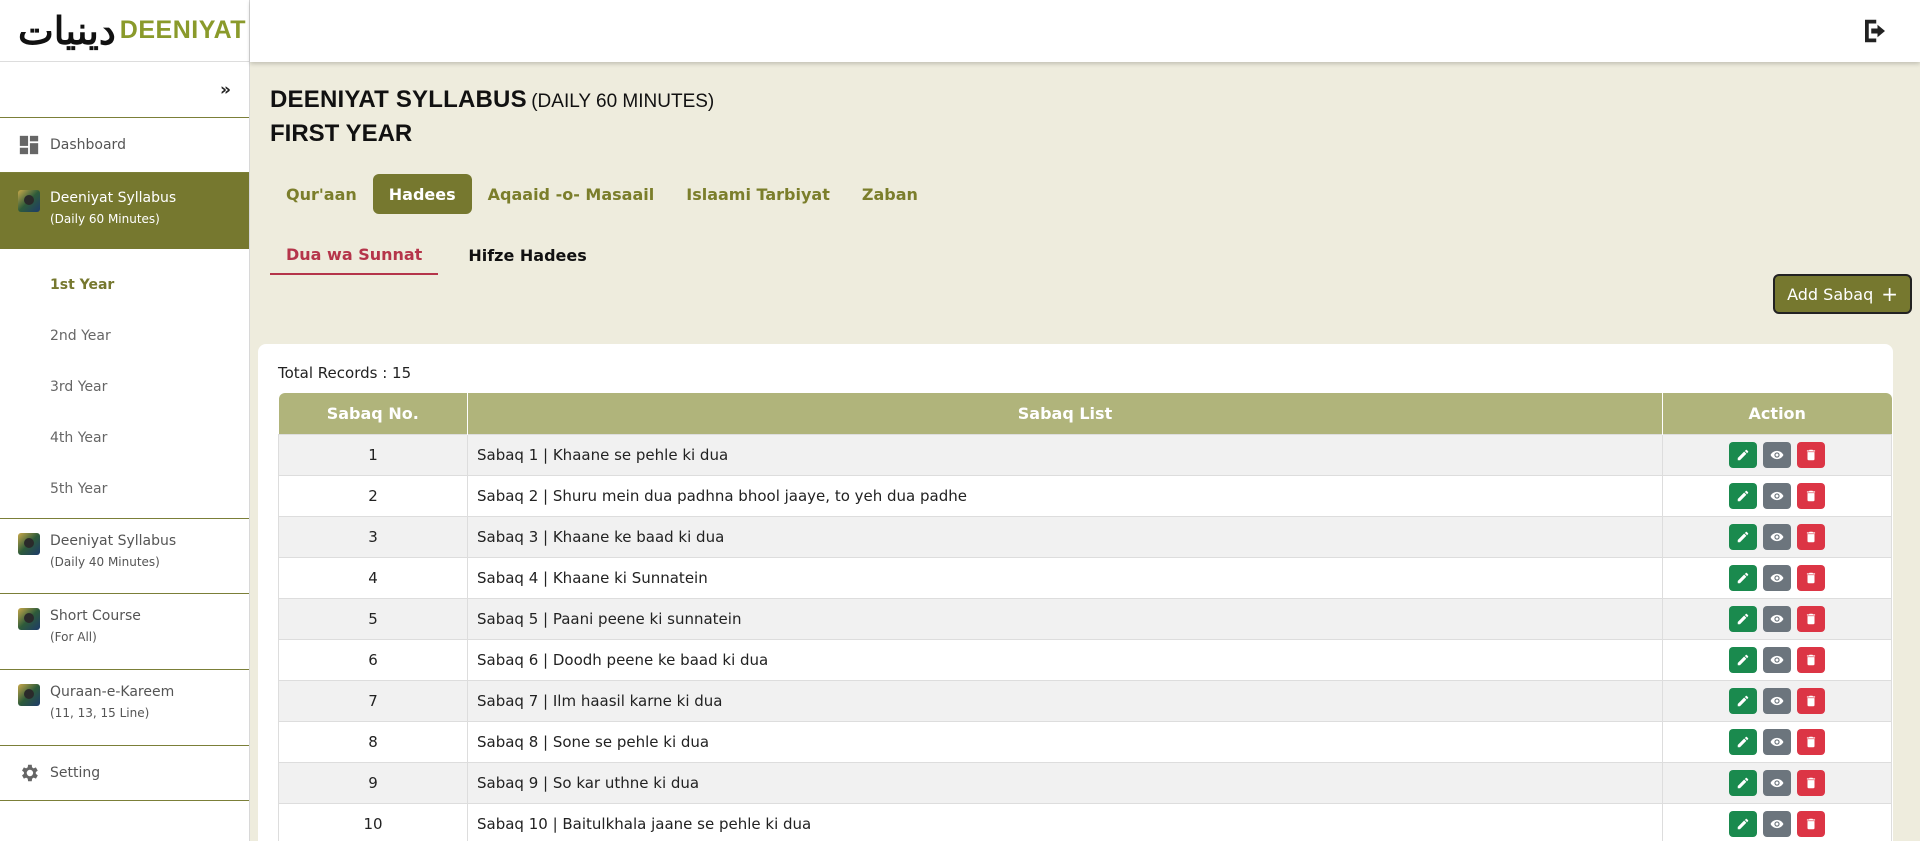  I want to click on sidebar-item-4th-year: 4th Year, so click(149, 437).